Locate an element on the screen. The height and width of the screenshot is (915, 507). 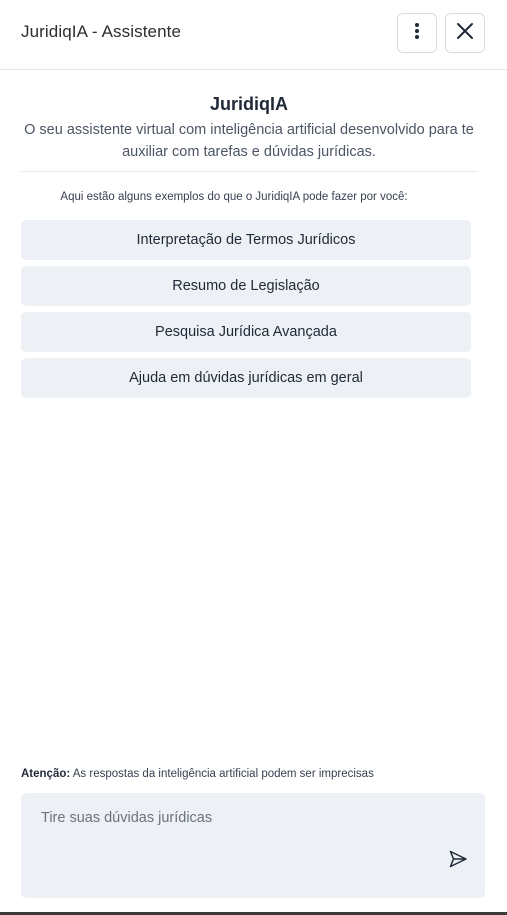
divider is located at coordinates (249, 171).